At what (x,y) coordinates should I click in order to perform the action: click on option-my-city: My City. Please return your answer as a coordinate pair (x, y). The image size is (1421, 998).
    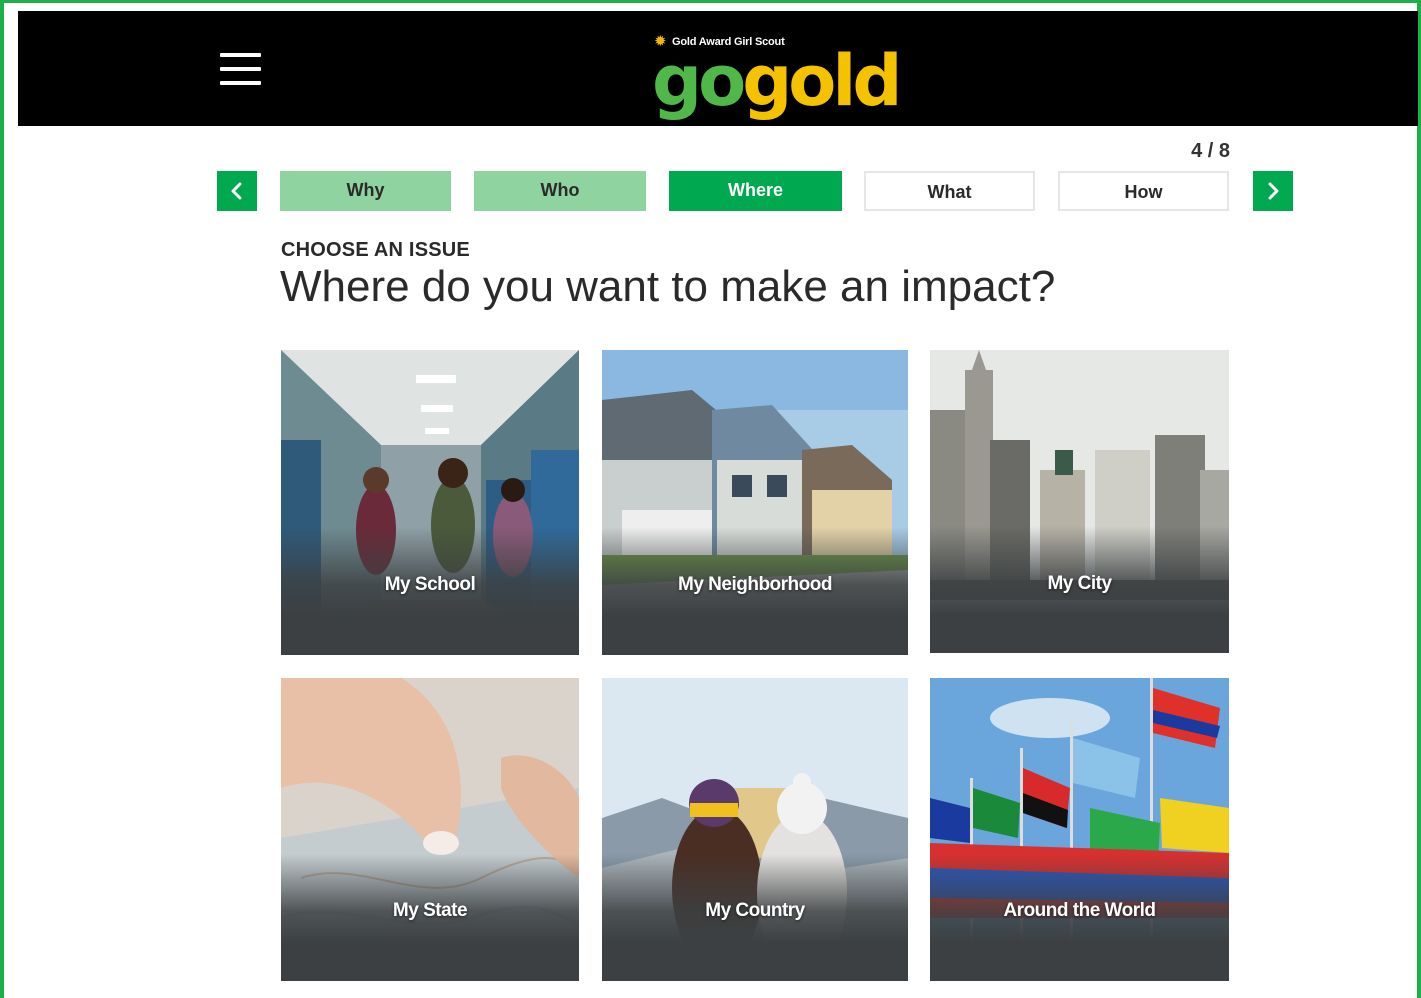
    Looking at the image, I should click on (1079, 501).